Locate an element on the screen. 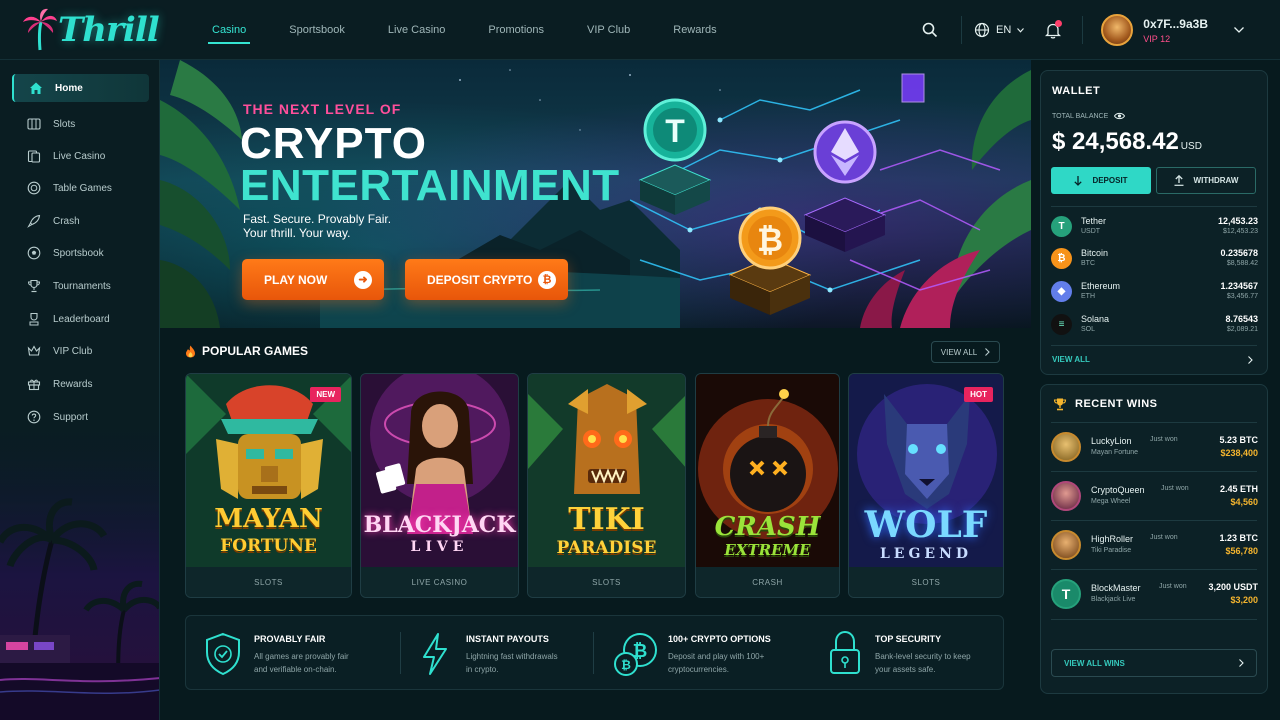 This screenshot has width=1280, height=720. play-now-label: PLAY NOW is located at coordinates (296, 279).